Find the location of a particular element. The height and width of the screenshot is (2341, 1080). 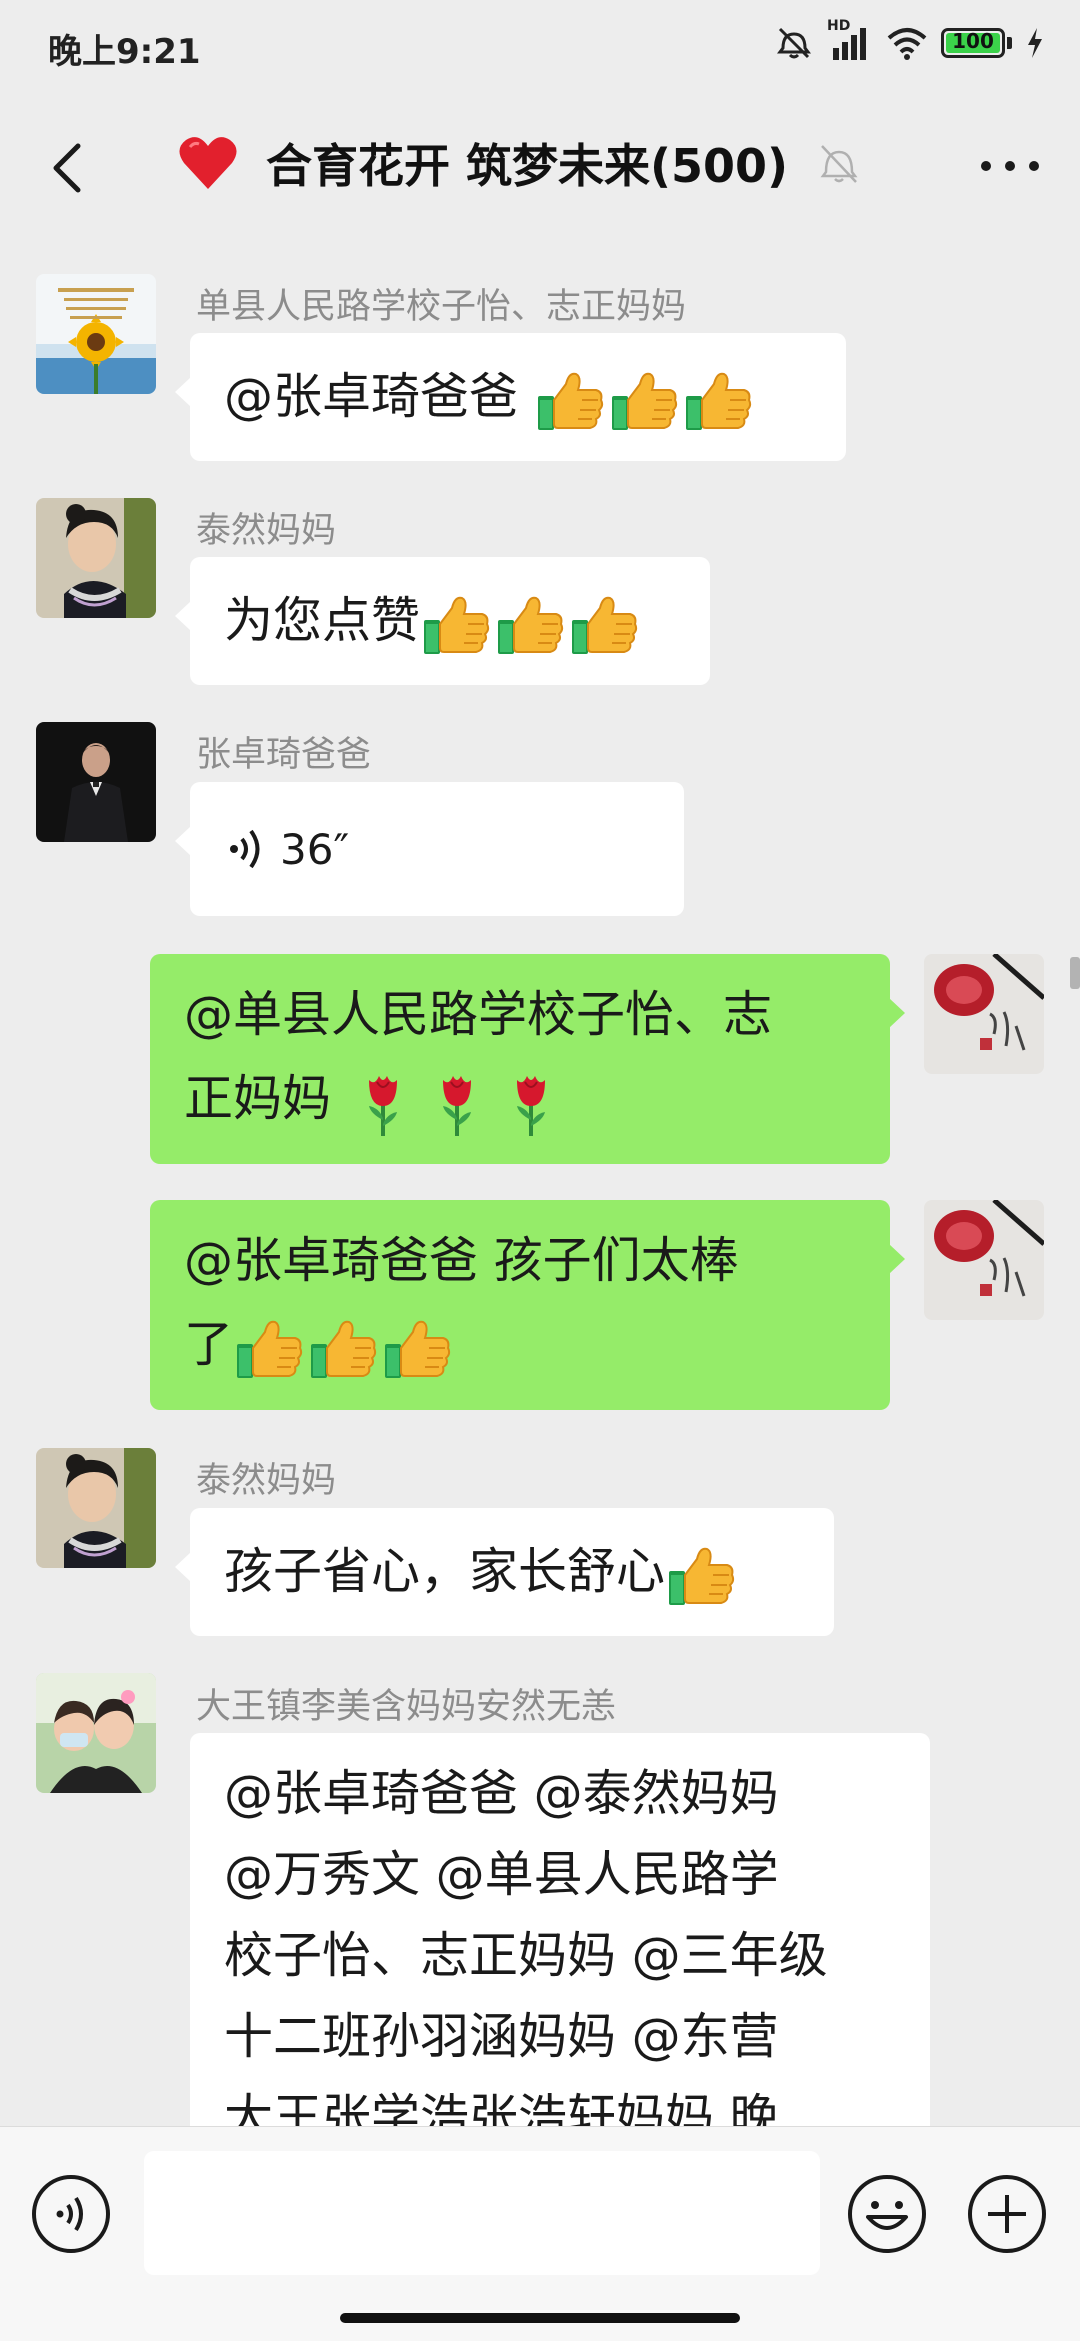

status-icons: HD 100 is located at coordinates (909, 40).